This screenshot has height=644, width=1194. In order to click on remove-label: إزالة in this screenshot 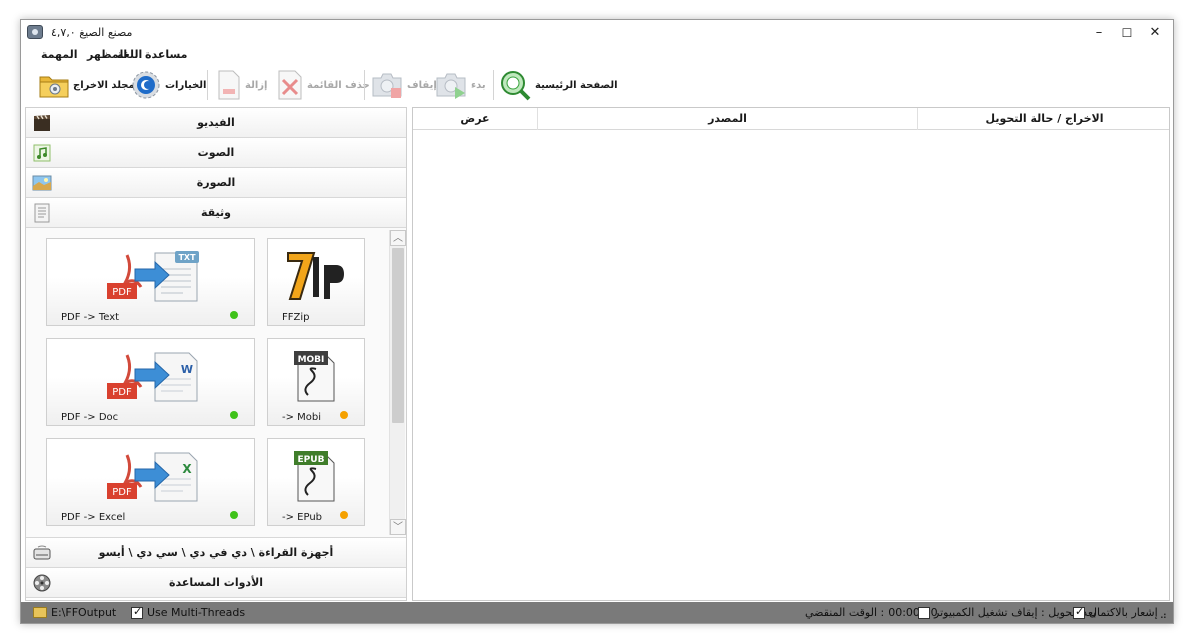, I will do `click(256, 85)`.